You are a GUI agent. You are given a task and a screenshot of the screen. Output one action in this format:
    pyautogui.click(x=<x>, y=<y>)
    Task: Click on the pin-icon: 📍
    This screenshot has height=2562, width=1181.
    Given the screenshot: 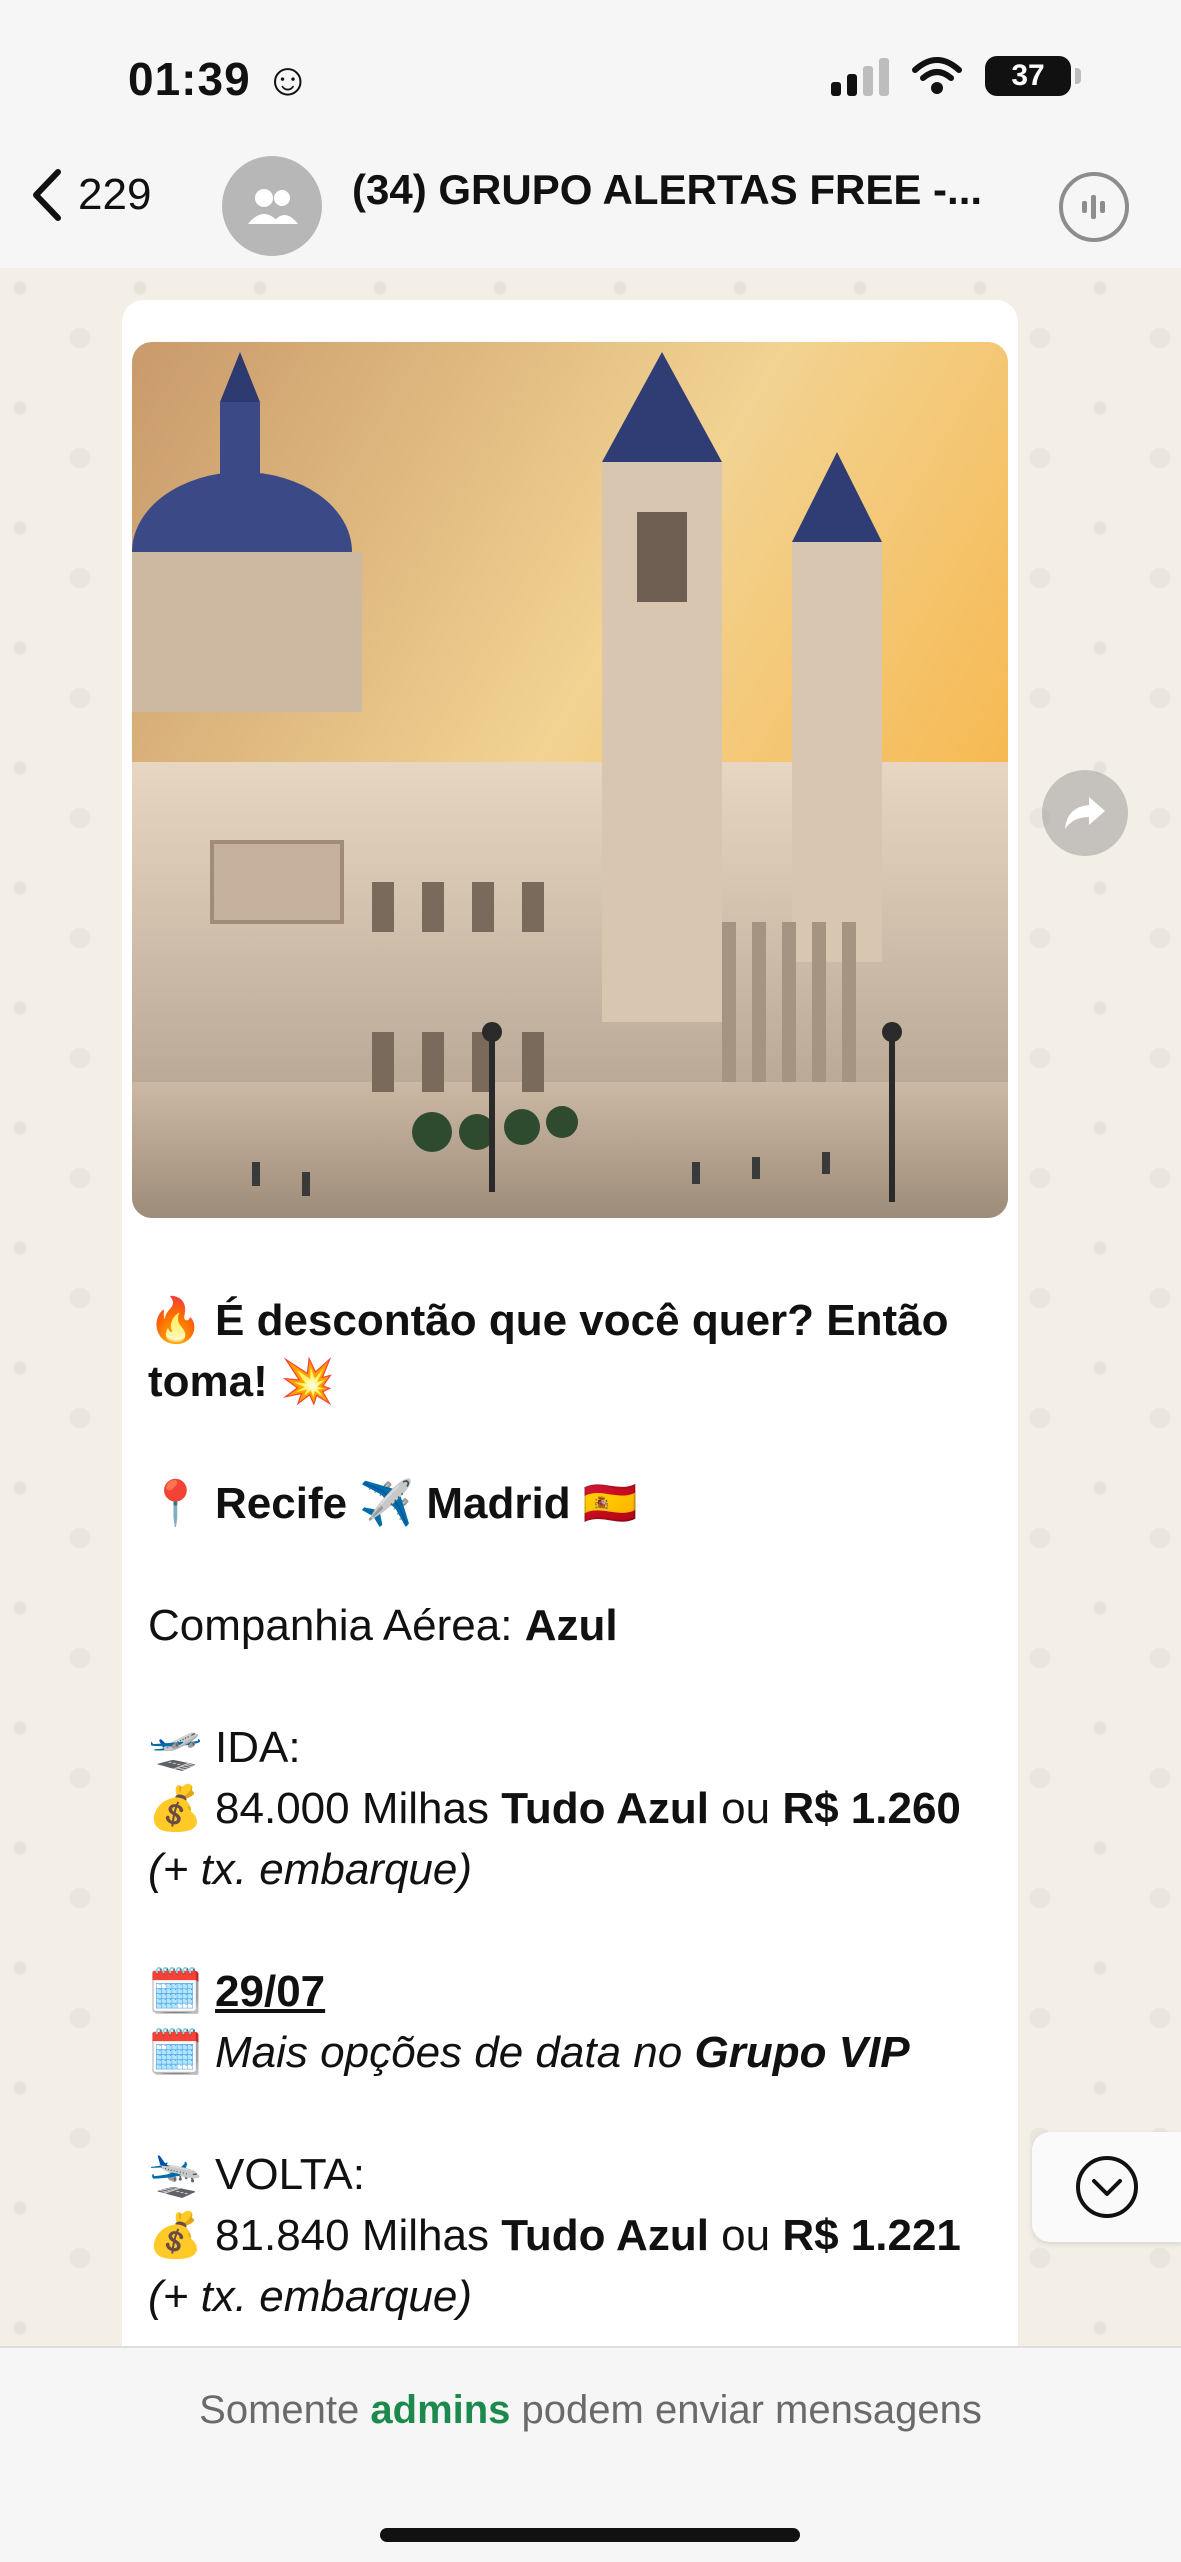 What is the action you would take?
    pyautogui.click(x=175, y=1503)
    